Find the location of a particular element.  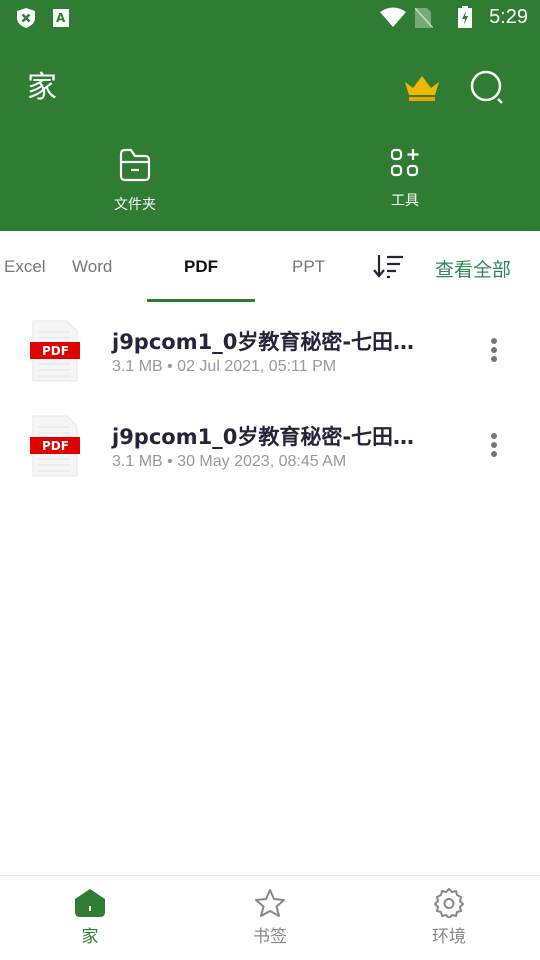

nav-settings: 环境 is located at coordinates (449, 917).